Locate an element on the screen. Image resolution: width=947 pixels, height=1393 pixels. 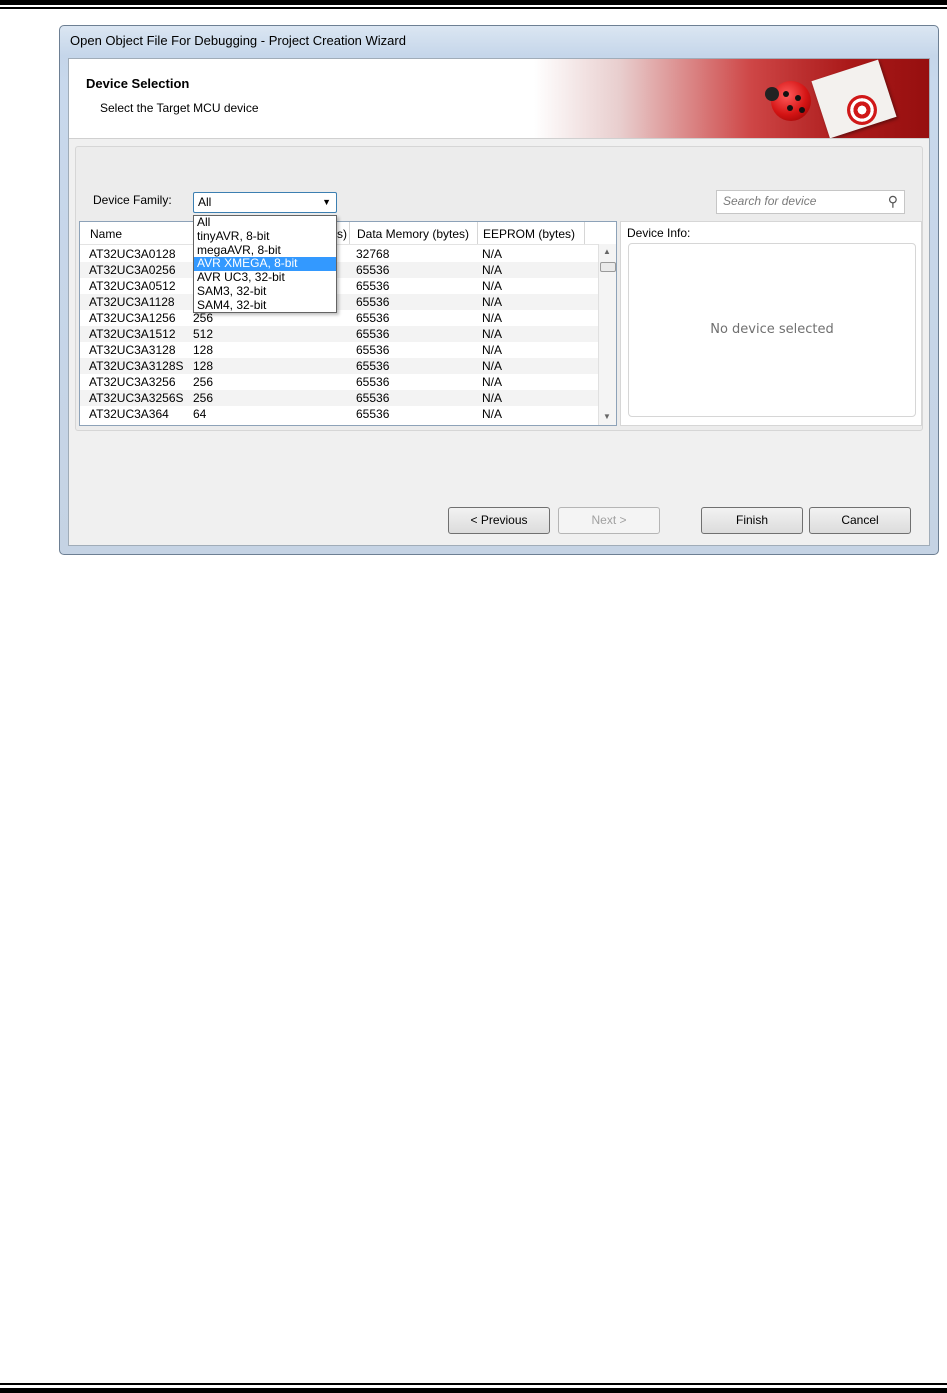
banner-title: Device Selection is located at coordinates (138, 83).